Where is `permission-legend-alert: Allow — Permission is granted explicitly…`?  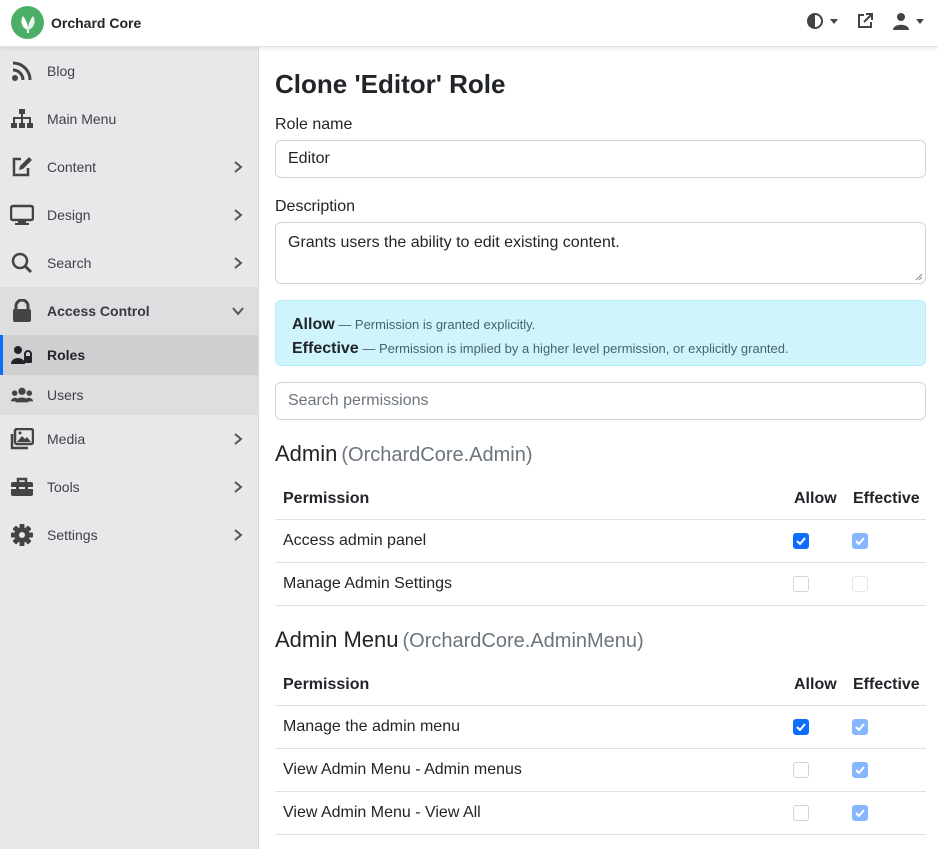
permission-legend-alert: Allow — Permission is granted explicitly… is located at coordinates (600, 333).